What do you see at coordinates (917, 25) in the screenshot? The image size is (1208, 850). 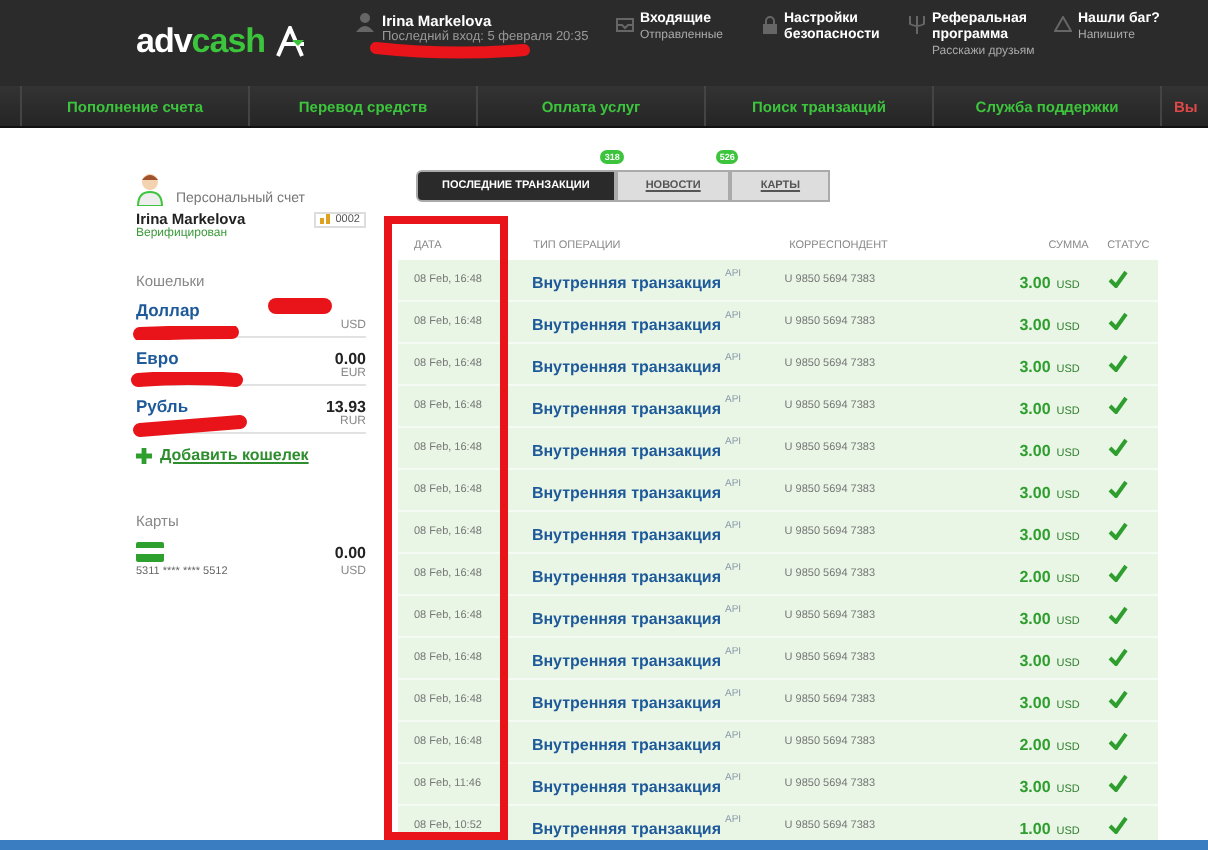 I see `trident-icon` at bounding box center [917, 25].